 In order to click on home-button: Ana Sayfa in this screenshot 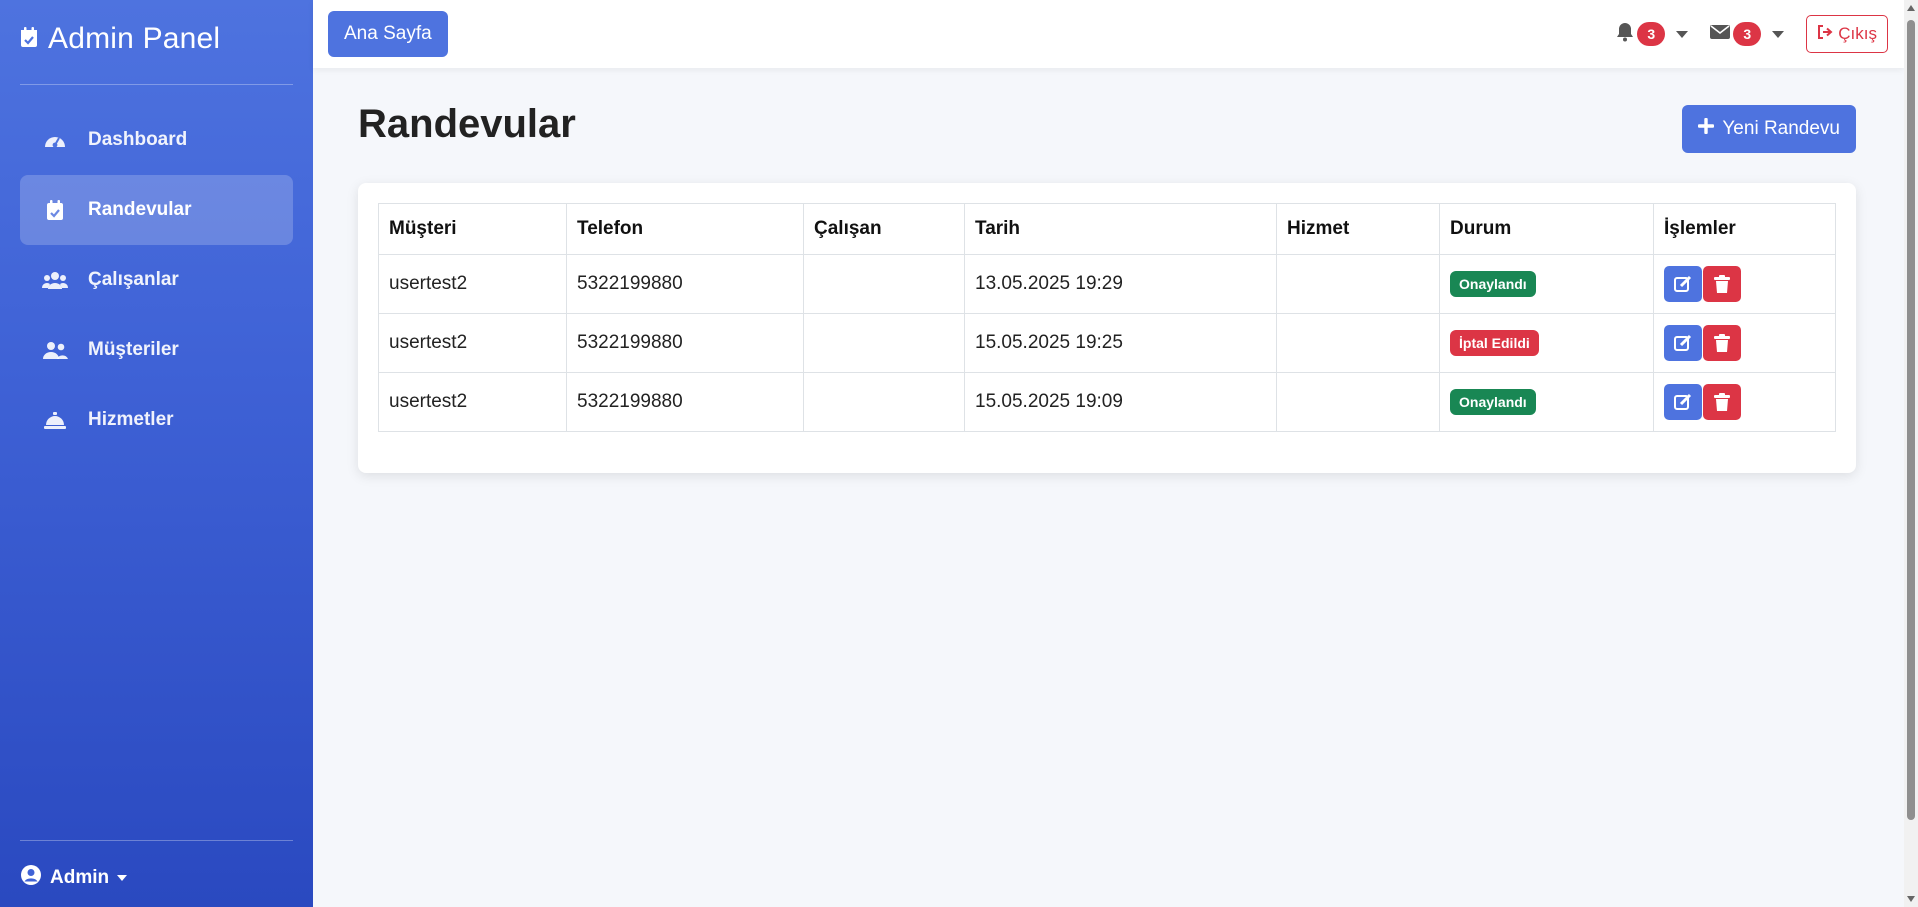, I will do `click(388, 34)`.